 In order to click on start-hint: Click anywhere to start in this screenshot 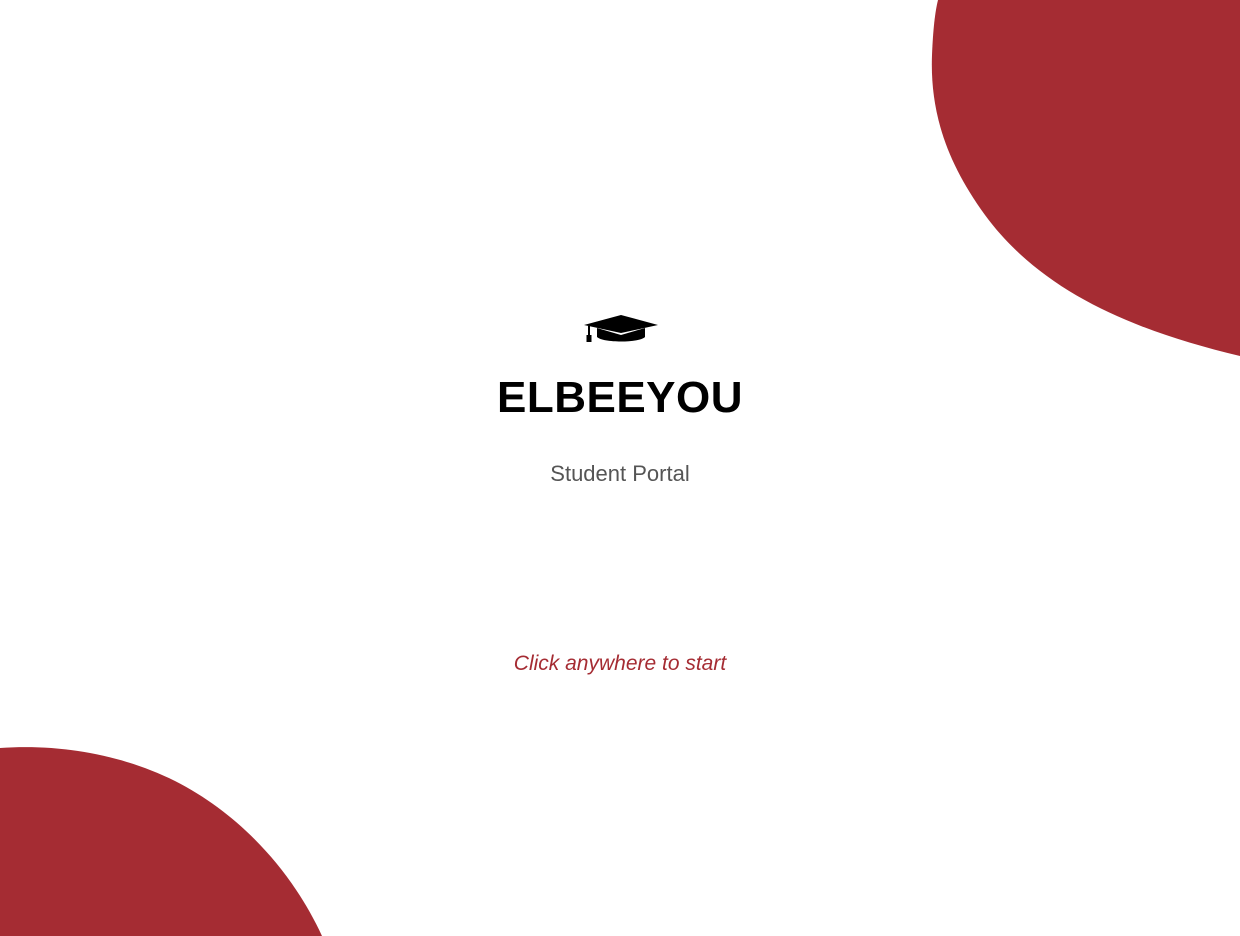, I will do `click(620, 664)`.